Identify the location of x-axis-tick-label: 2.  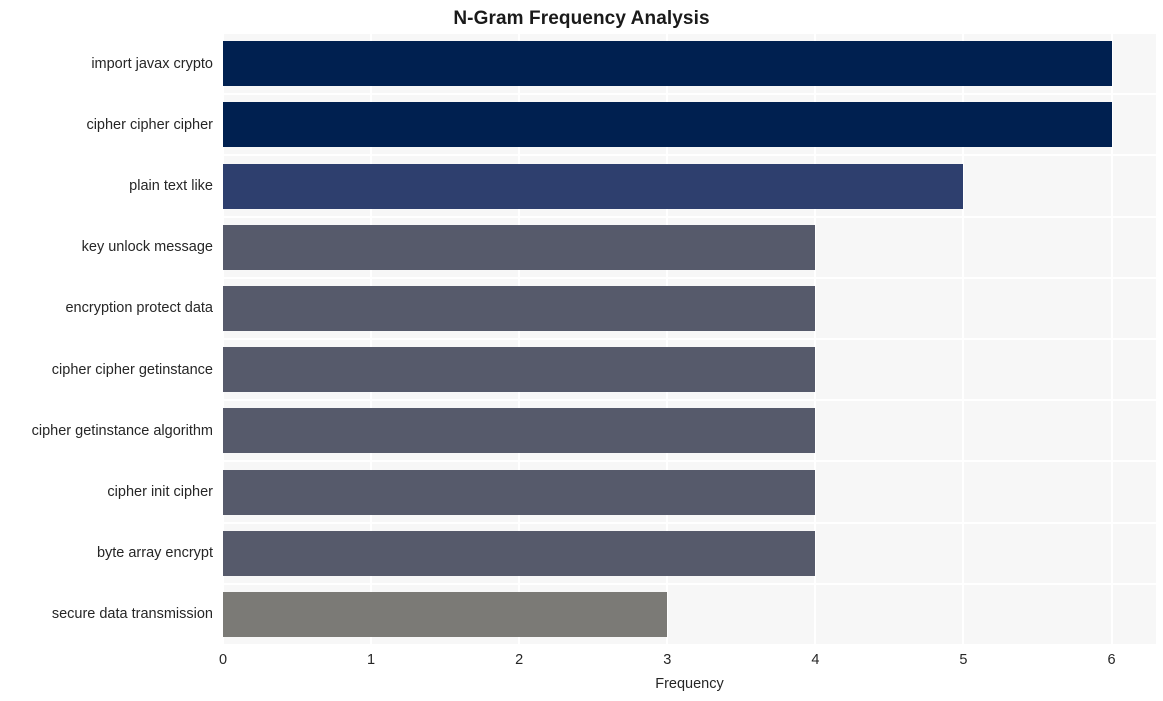
(519, 660).